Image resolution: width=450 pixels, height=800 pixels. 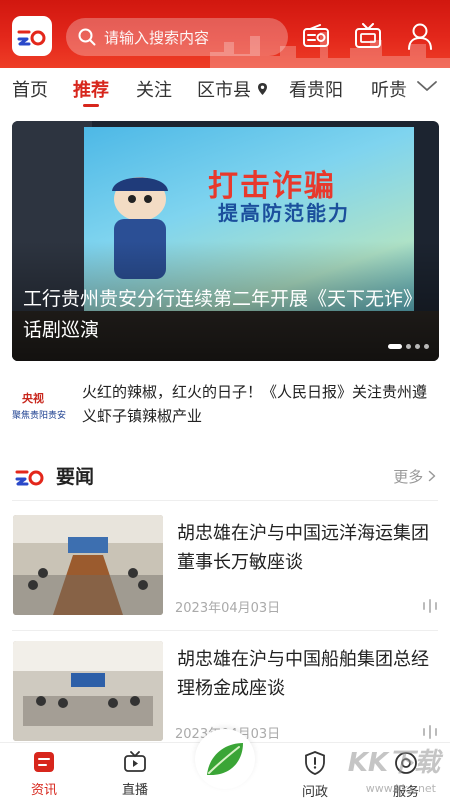 I want to click on logo-icon, so click(x=31, y=38).